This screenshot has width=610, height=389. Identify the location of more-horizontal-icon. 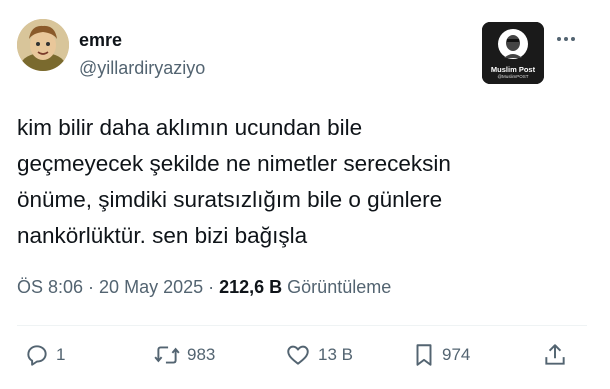
(566, 39).